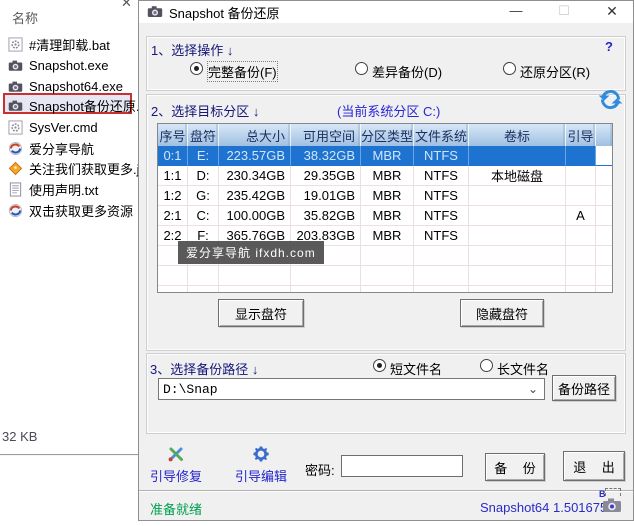 This screenshot has height=526, width=634. I want to click on cell: A, so click(581, 216).